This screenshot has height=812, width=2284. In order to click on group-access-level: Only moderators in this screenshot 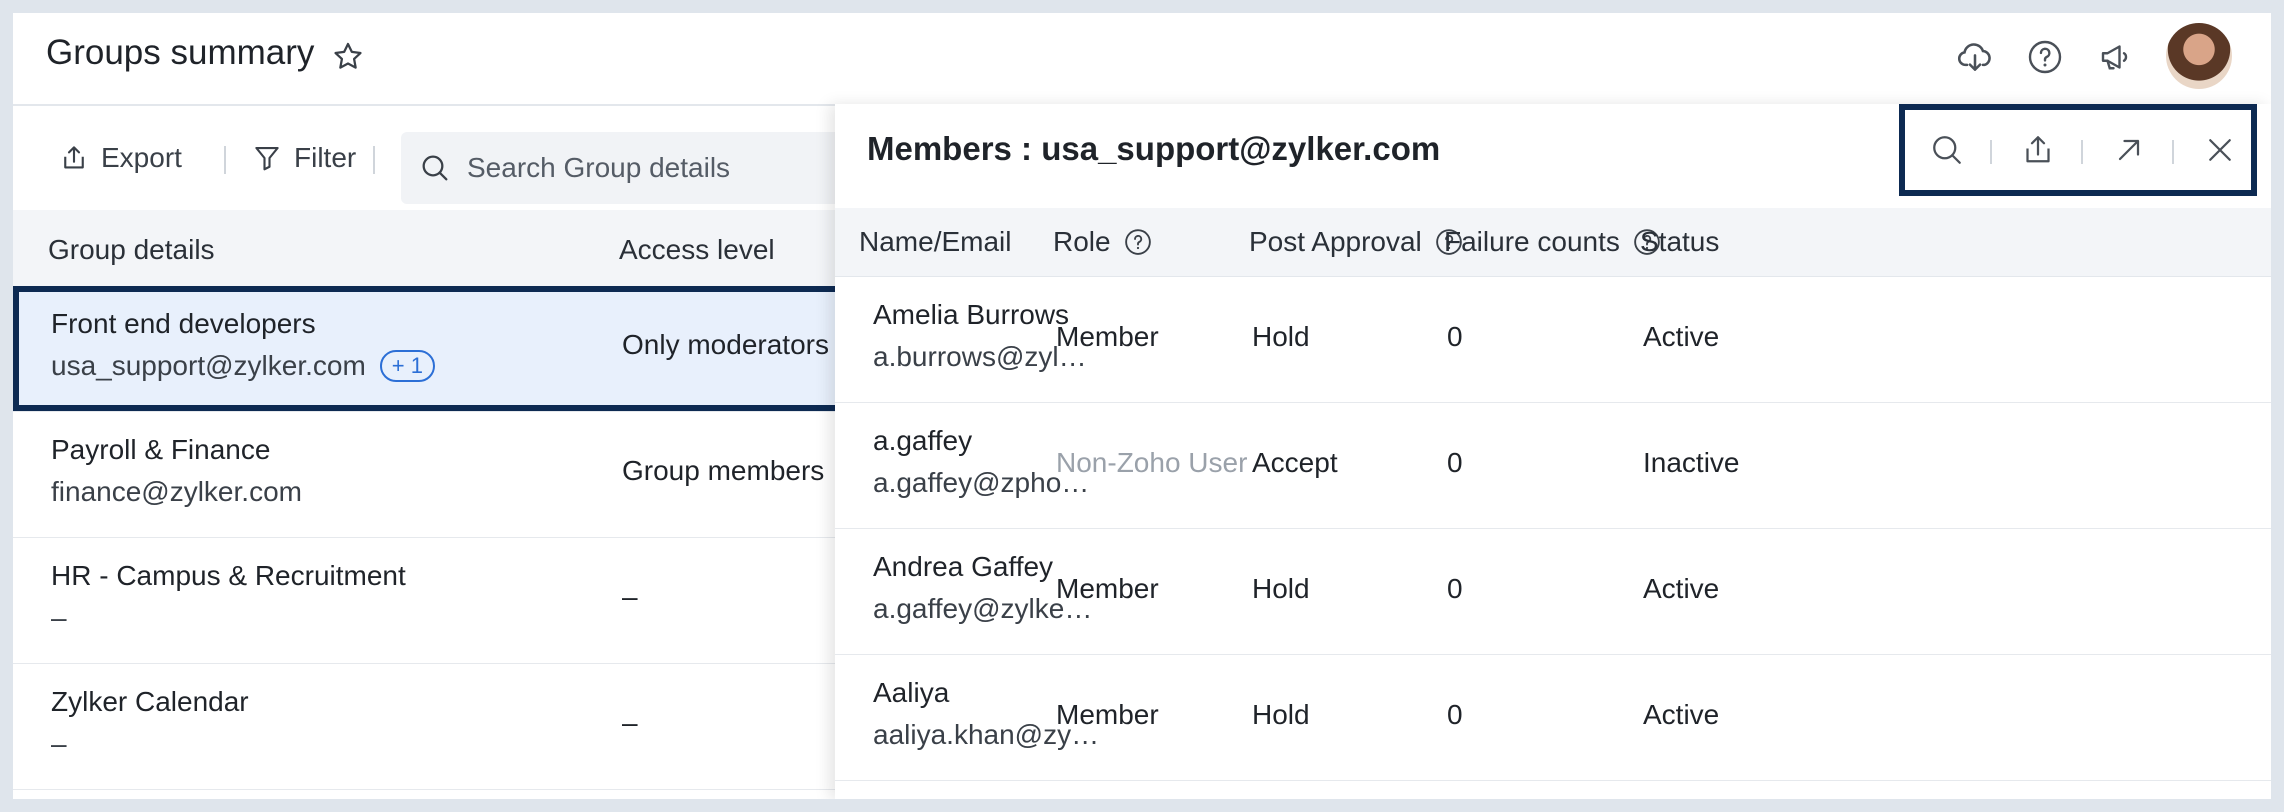, I will do `click(725, 344)`.